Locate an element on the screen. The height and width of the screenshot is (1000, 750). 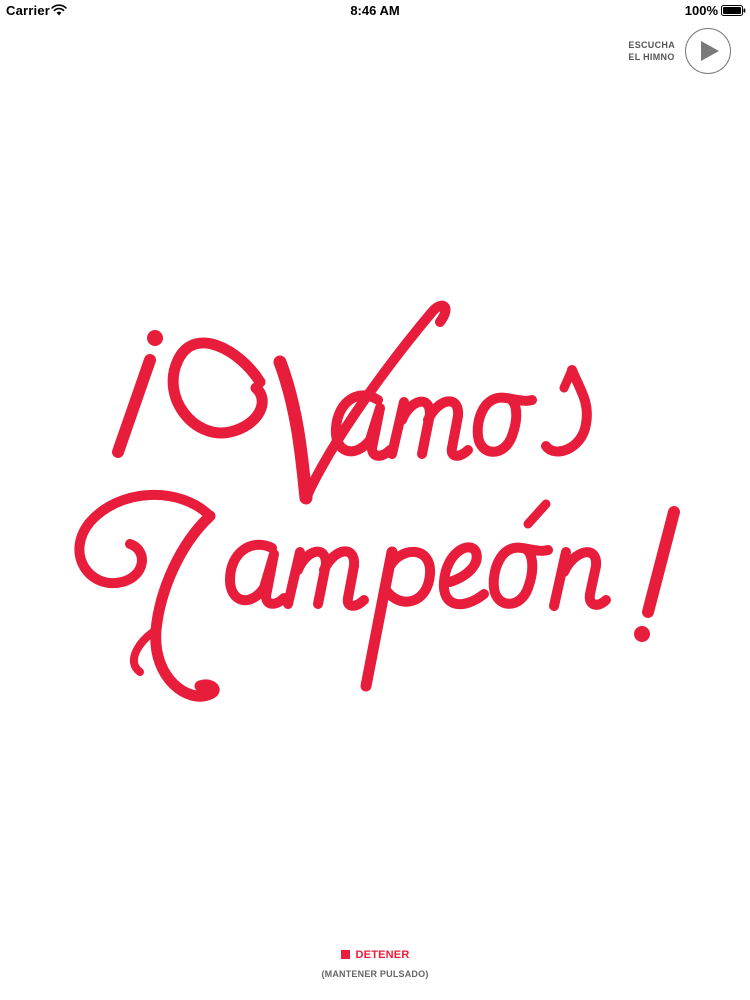
play-anthem-button is located at coordinates (708, 51).